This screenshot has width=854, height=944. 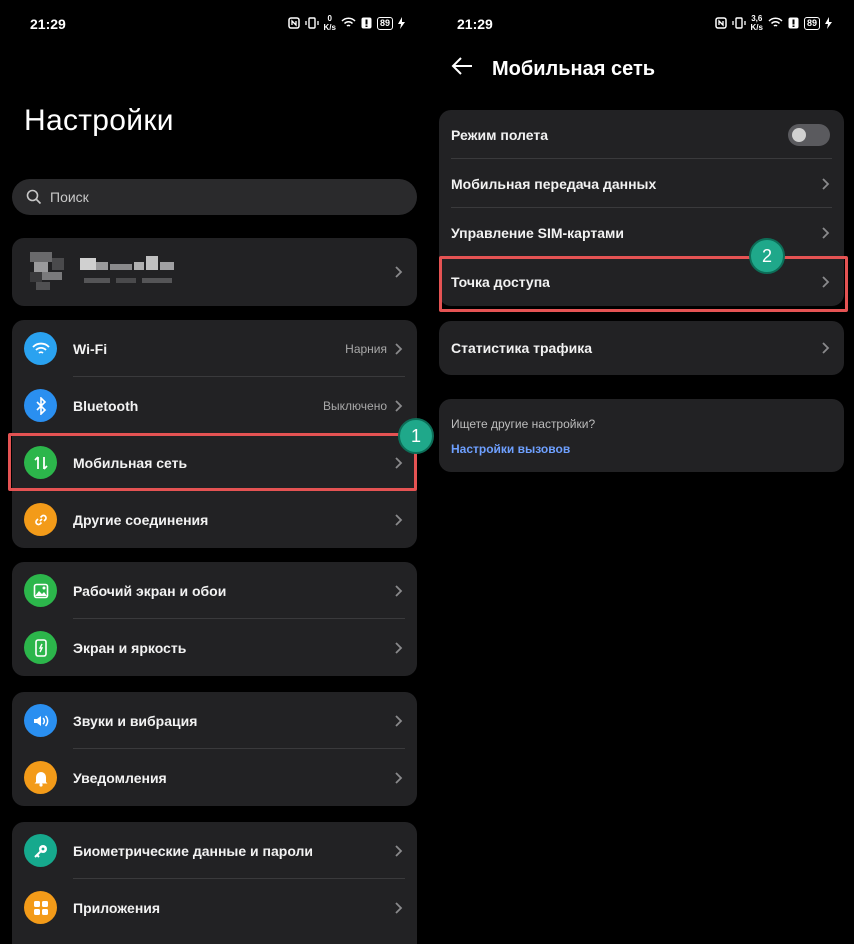 What do you see at coordinates (767, 256) in the screenshot?
I see `step-badge-2: 2` at bounding box center [767, 256].